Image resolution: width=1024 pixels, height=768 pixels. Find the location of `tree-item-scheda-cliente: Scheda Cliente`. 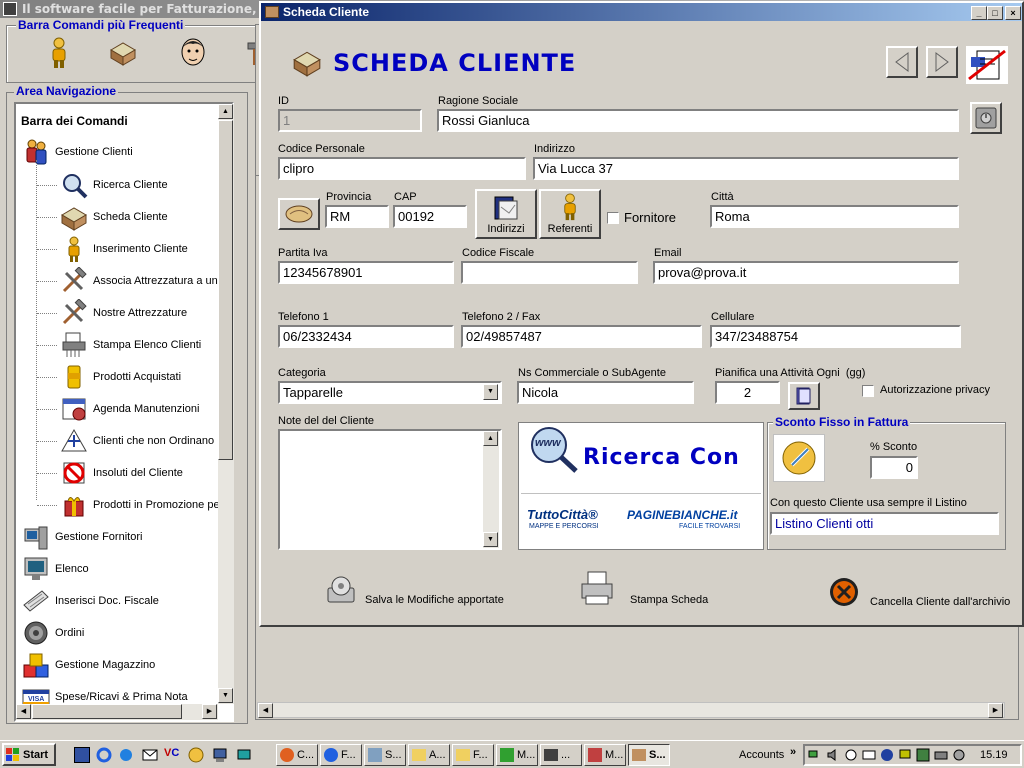

tree-item-scheda-cliente: Scheda Cliente is located at coordinates (102, 217).